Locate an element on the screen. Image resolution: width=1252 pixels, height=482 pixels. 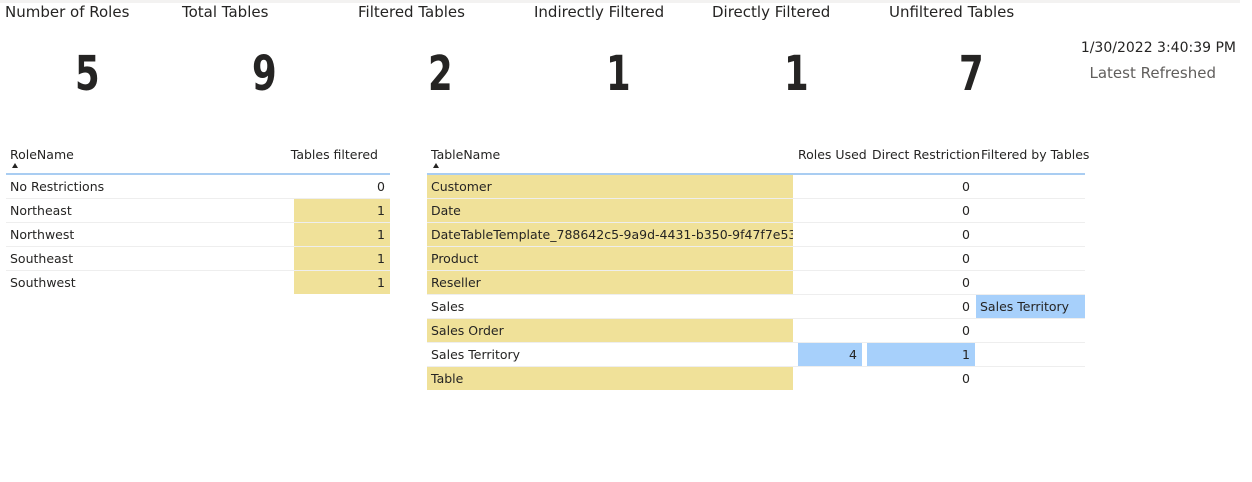
refresh-timestamp: 1/30/2022 3:40:39 PM is located at coordinates (1158, 48).